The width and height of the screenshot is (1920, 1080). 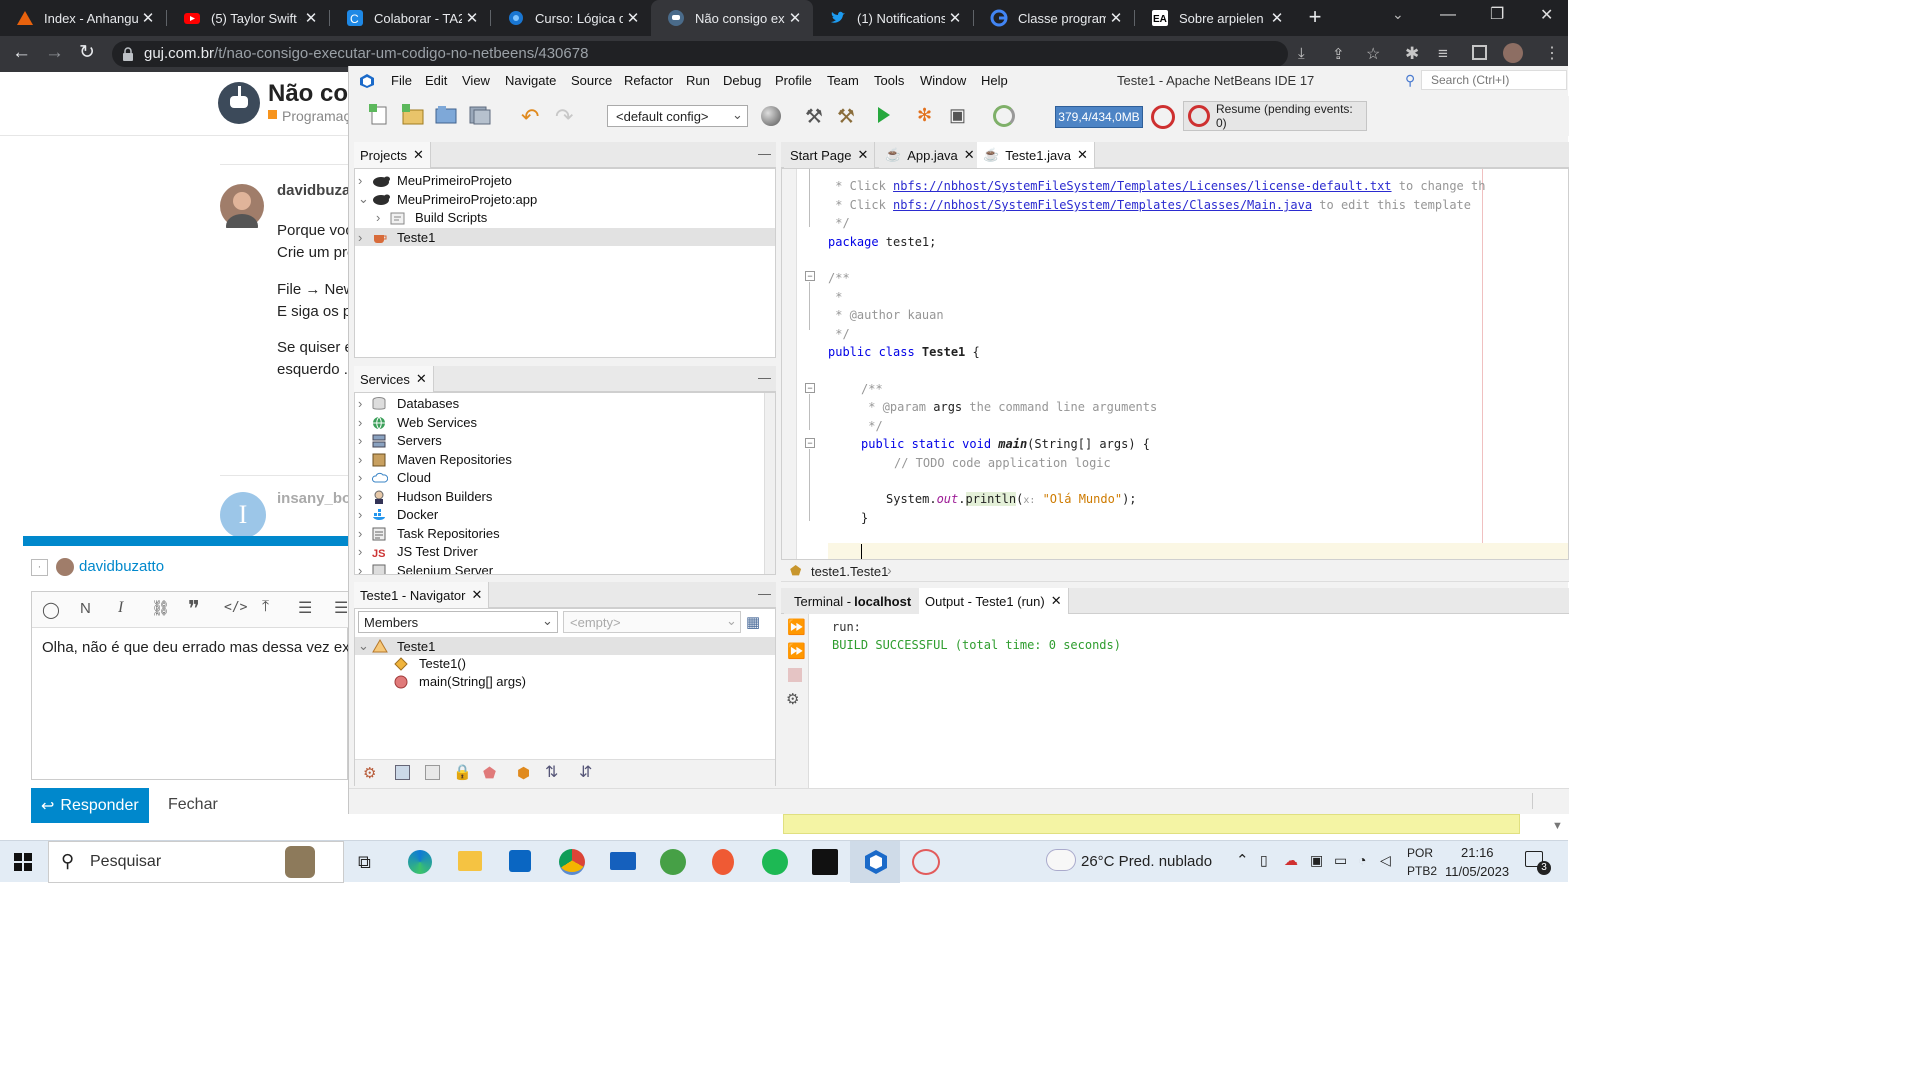 What do you see at coordinates (1275, 116) in the screenshot?
I see `resume-button: Resume (pending events: 0)` at bounding box center [1275, 116].